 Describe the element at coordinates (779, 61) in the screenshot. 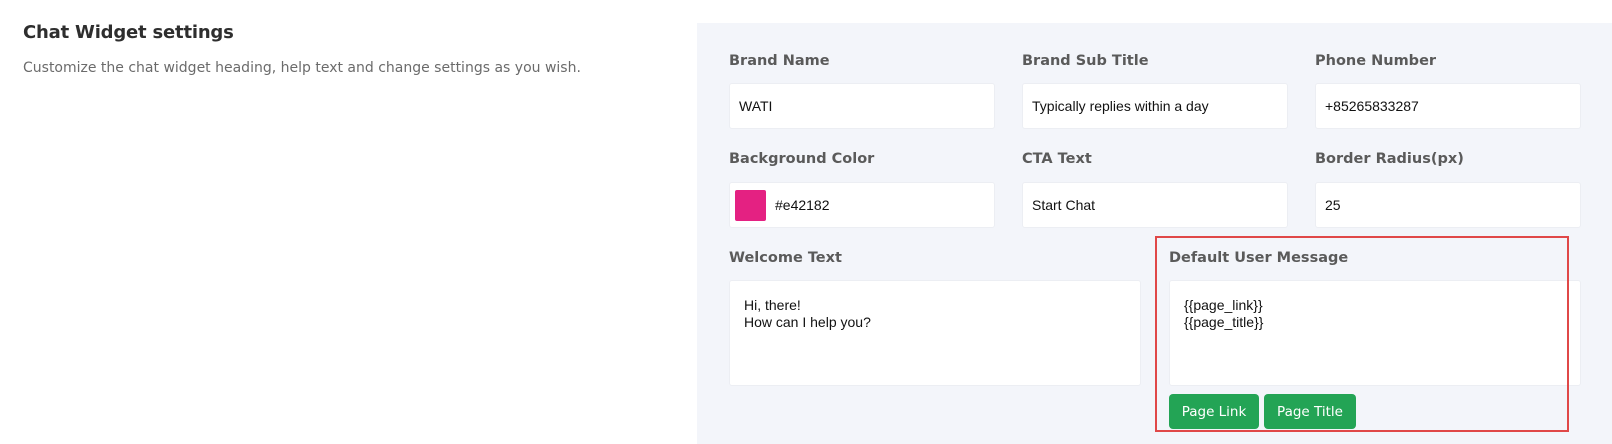

I see `brand-name-label: Brand Name` at that location.